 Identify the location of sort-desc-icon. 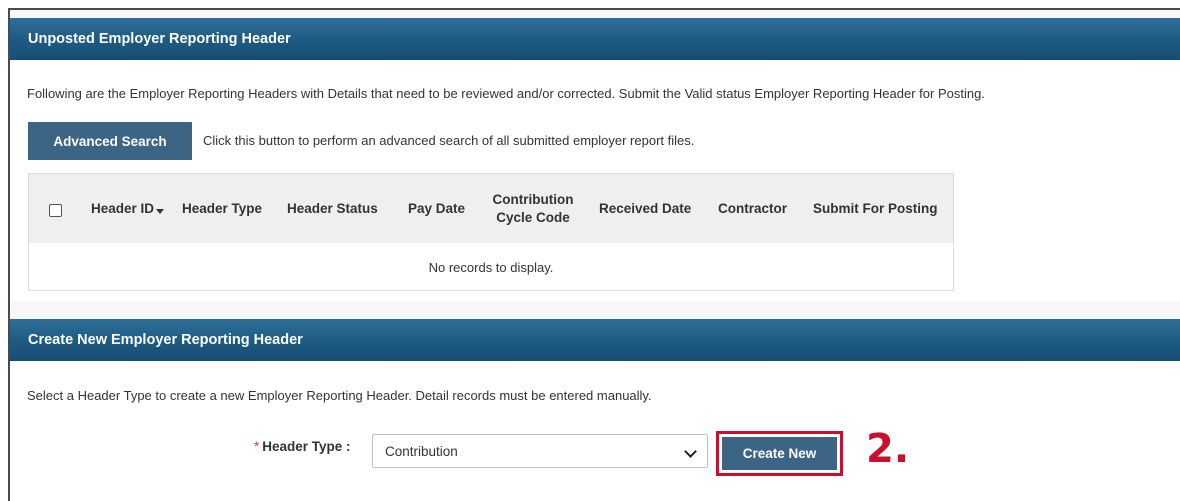
(160, 211).